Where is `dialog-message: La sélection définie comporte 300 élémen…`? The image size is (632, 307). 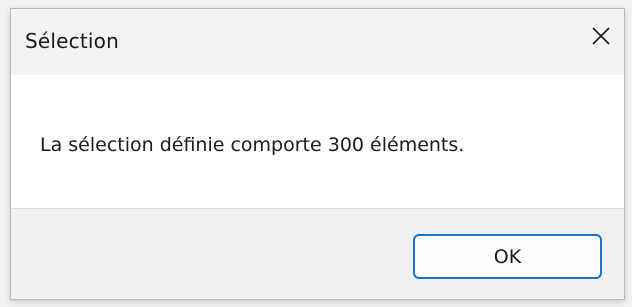
dialog-message: La sélection définie comporte 300 élémen… is located at coordinates (252, 145).